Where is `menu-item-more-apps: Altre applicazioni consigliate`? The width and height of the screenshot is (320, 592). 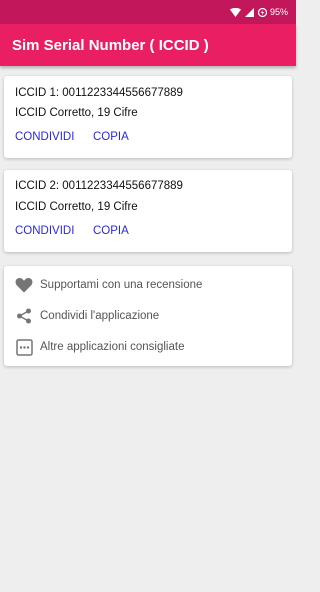 menu-item-more-apps: Altre applicazioni consigliate is located at coordinates (148, 347).